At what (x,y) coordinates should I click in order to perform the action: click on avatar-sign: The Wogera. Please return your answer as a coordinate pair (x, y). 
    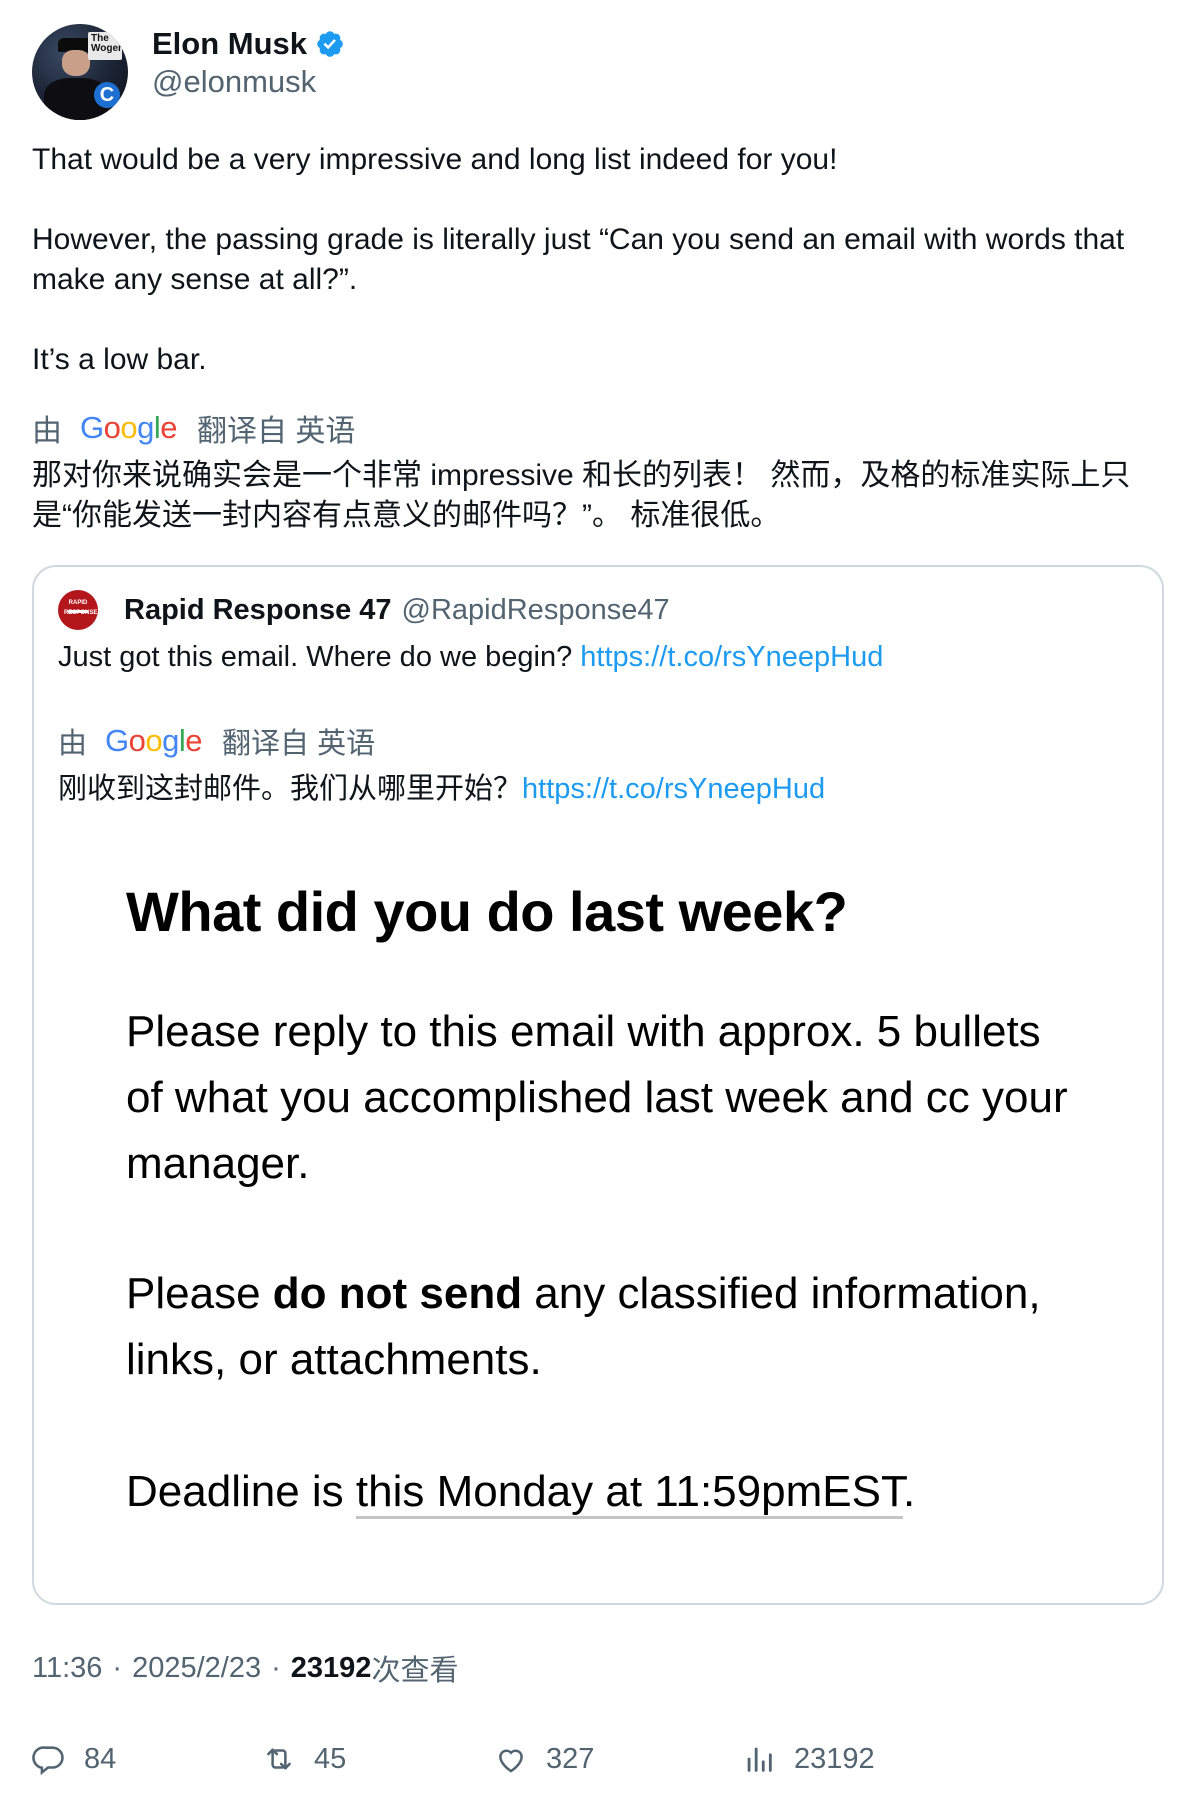
    Looking at the image, I should click on (108, 46).